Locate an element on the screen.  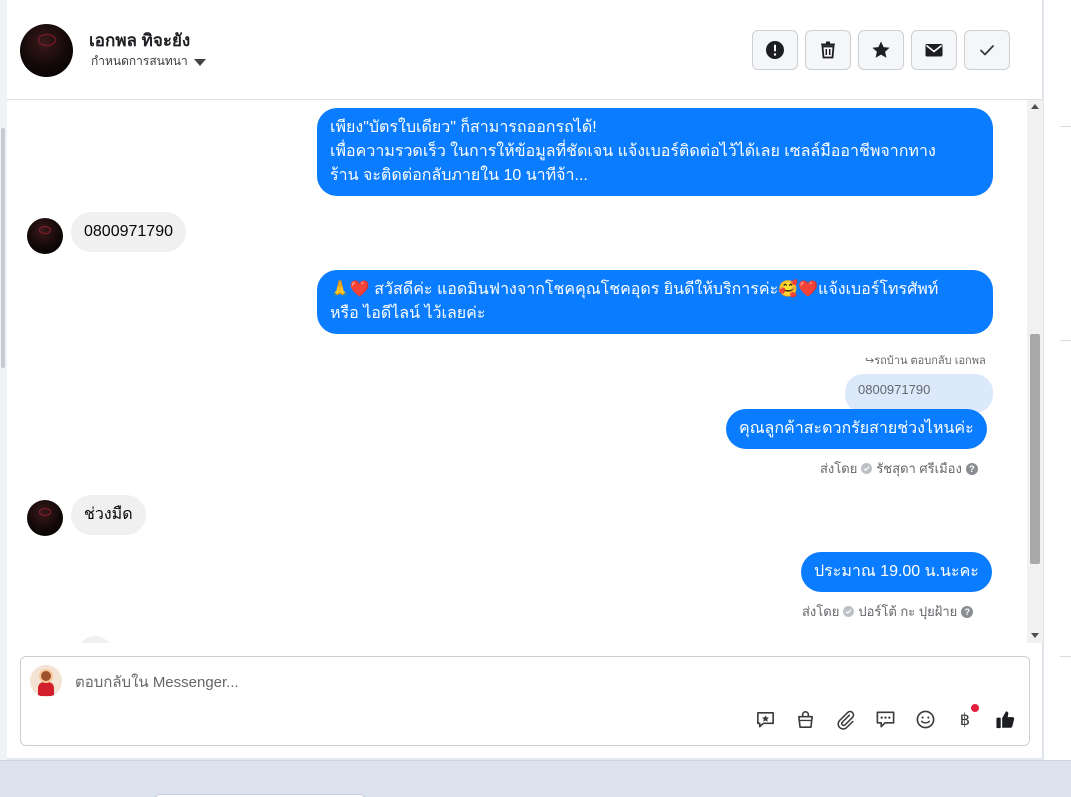
chat-bubbles-icon is located at coordinates (885, 719).